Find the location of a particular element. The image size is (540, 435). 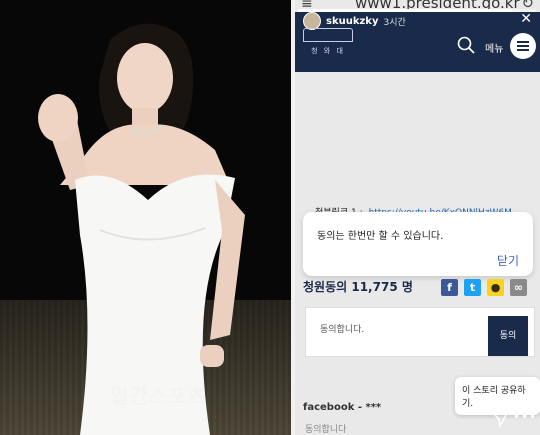

petition-count-number: 11,775 is located at coordinates (374, 287).